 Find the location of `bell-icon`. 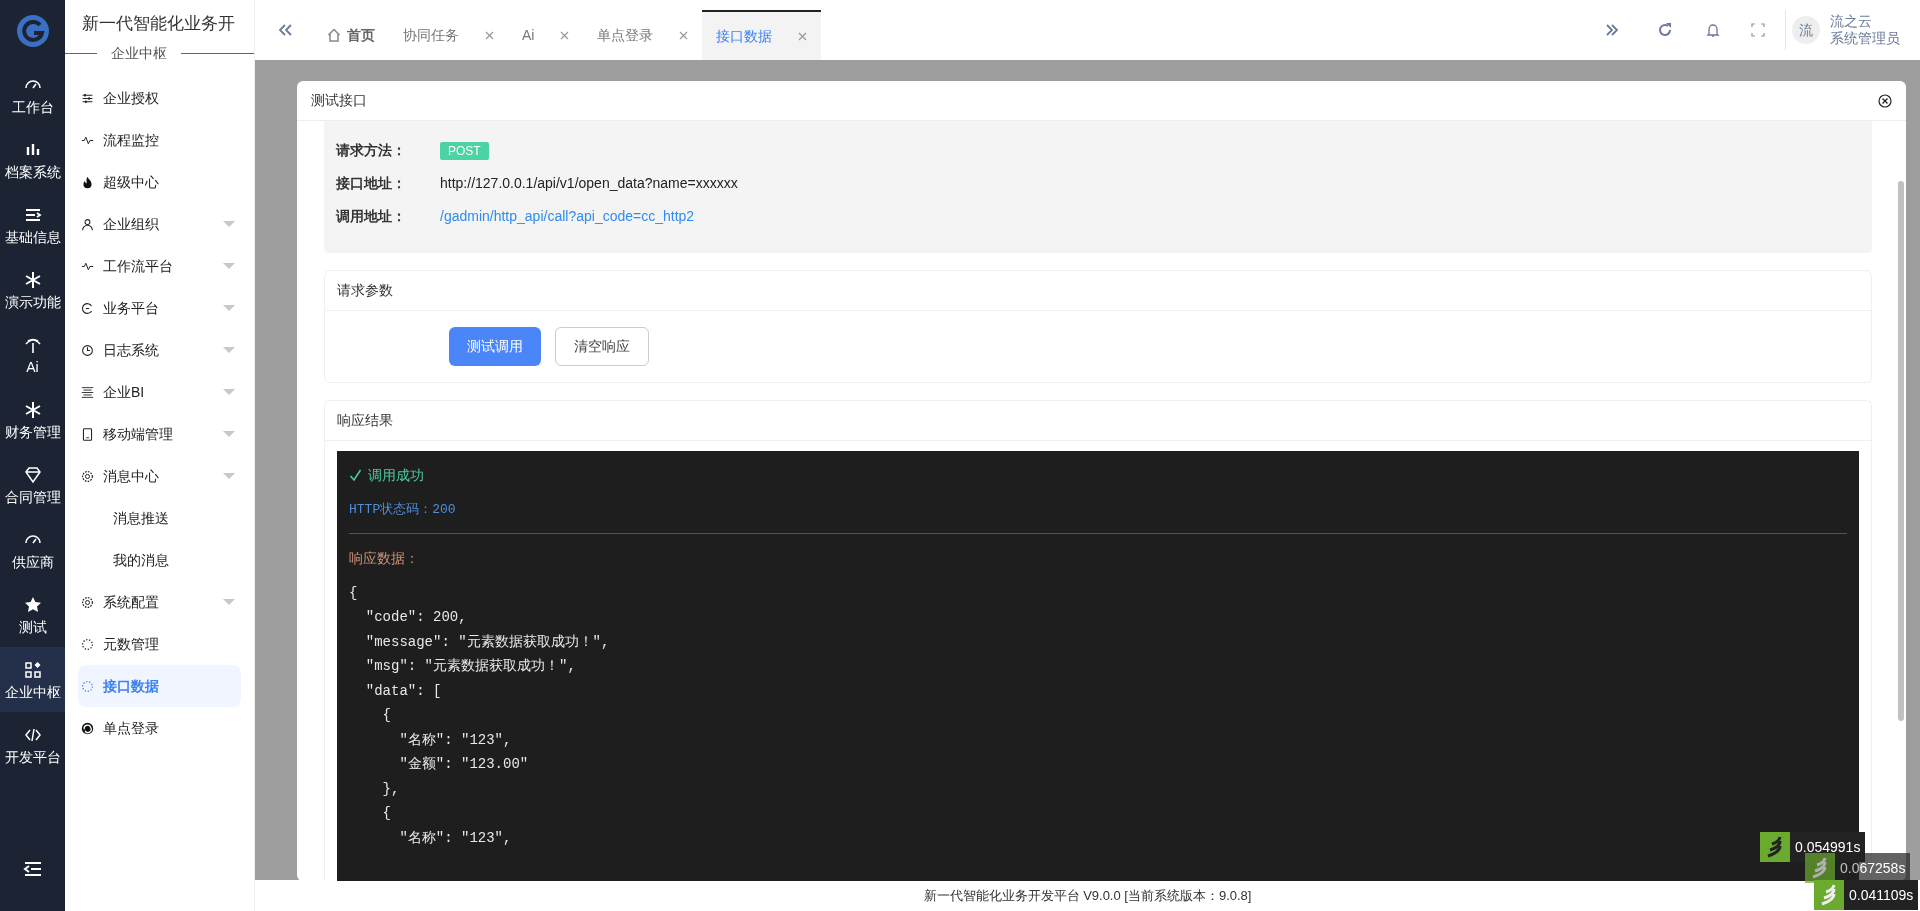

bell-icon is located at coordinates (1713, 30).